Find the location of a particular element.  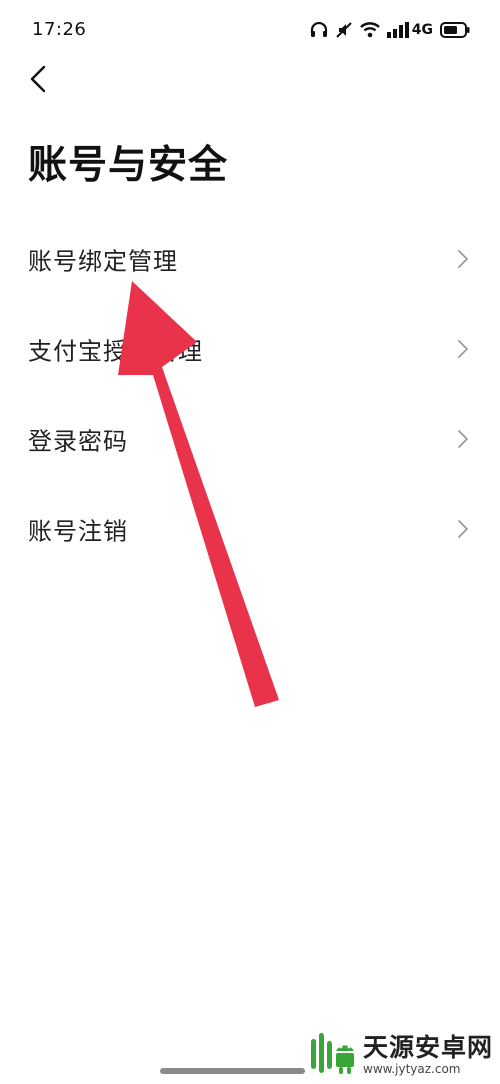

battery-icon is located at coordinates (455, 30).